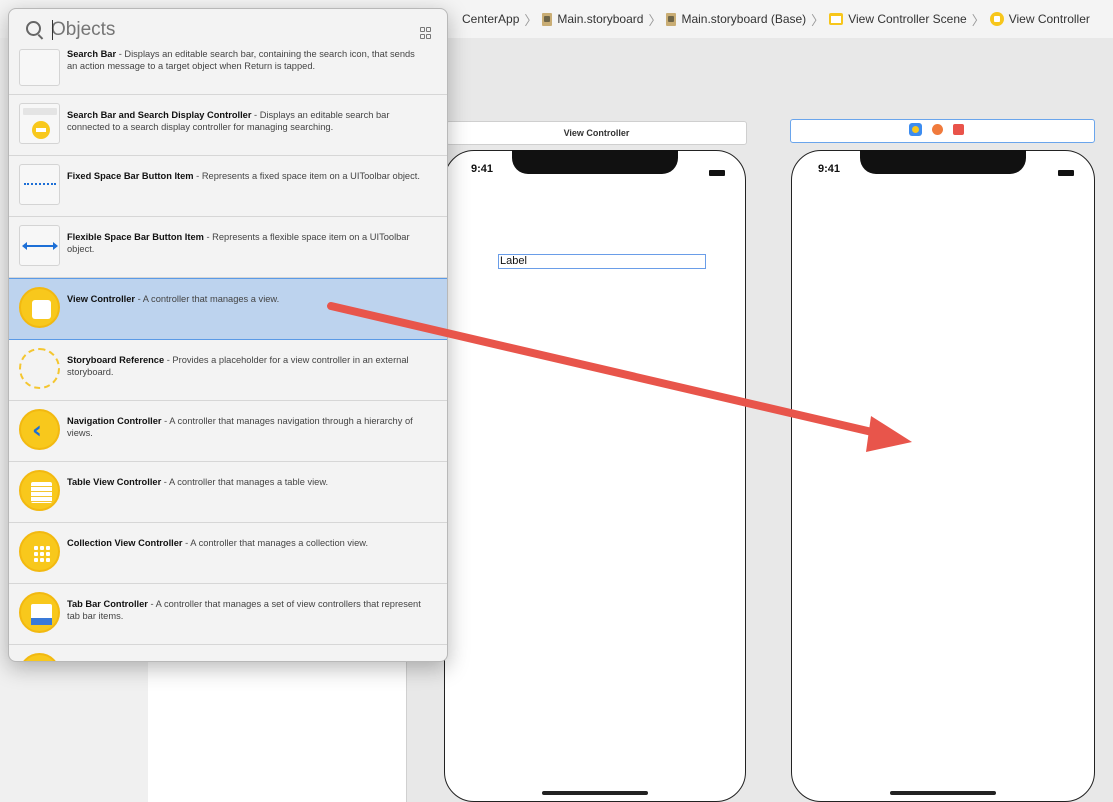  What do you see at coordinates (915, 129) in the screenshot?
I see `view-controller-dock-icon` at bounding box center [915, 129].